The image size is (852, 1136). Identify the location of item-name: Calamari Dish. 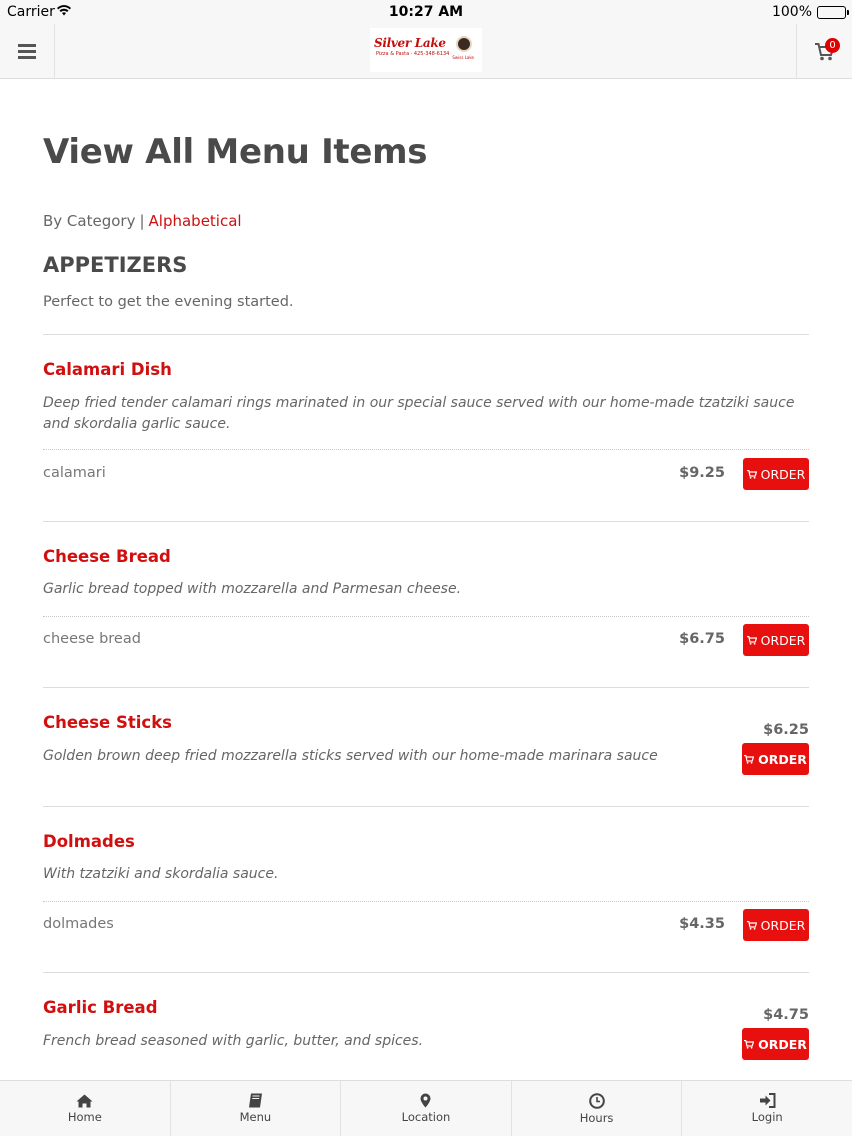
(107, 369).